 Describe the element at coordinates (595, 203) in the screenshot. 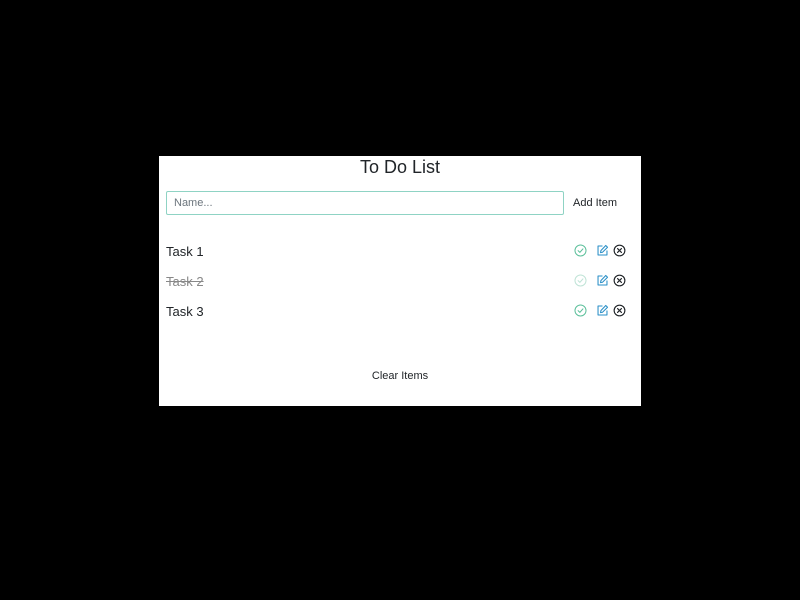

I see `add-item-button: Add Item` at that location.